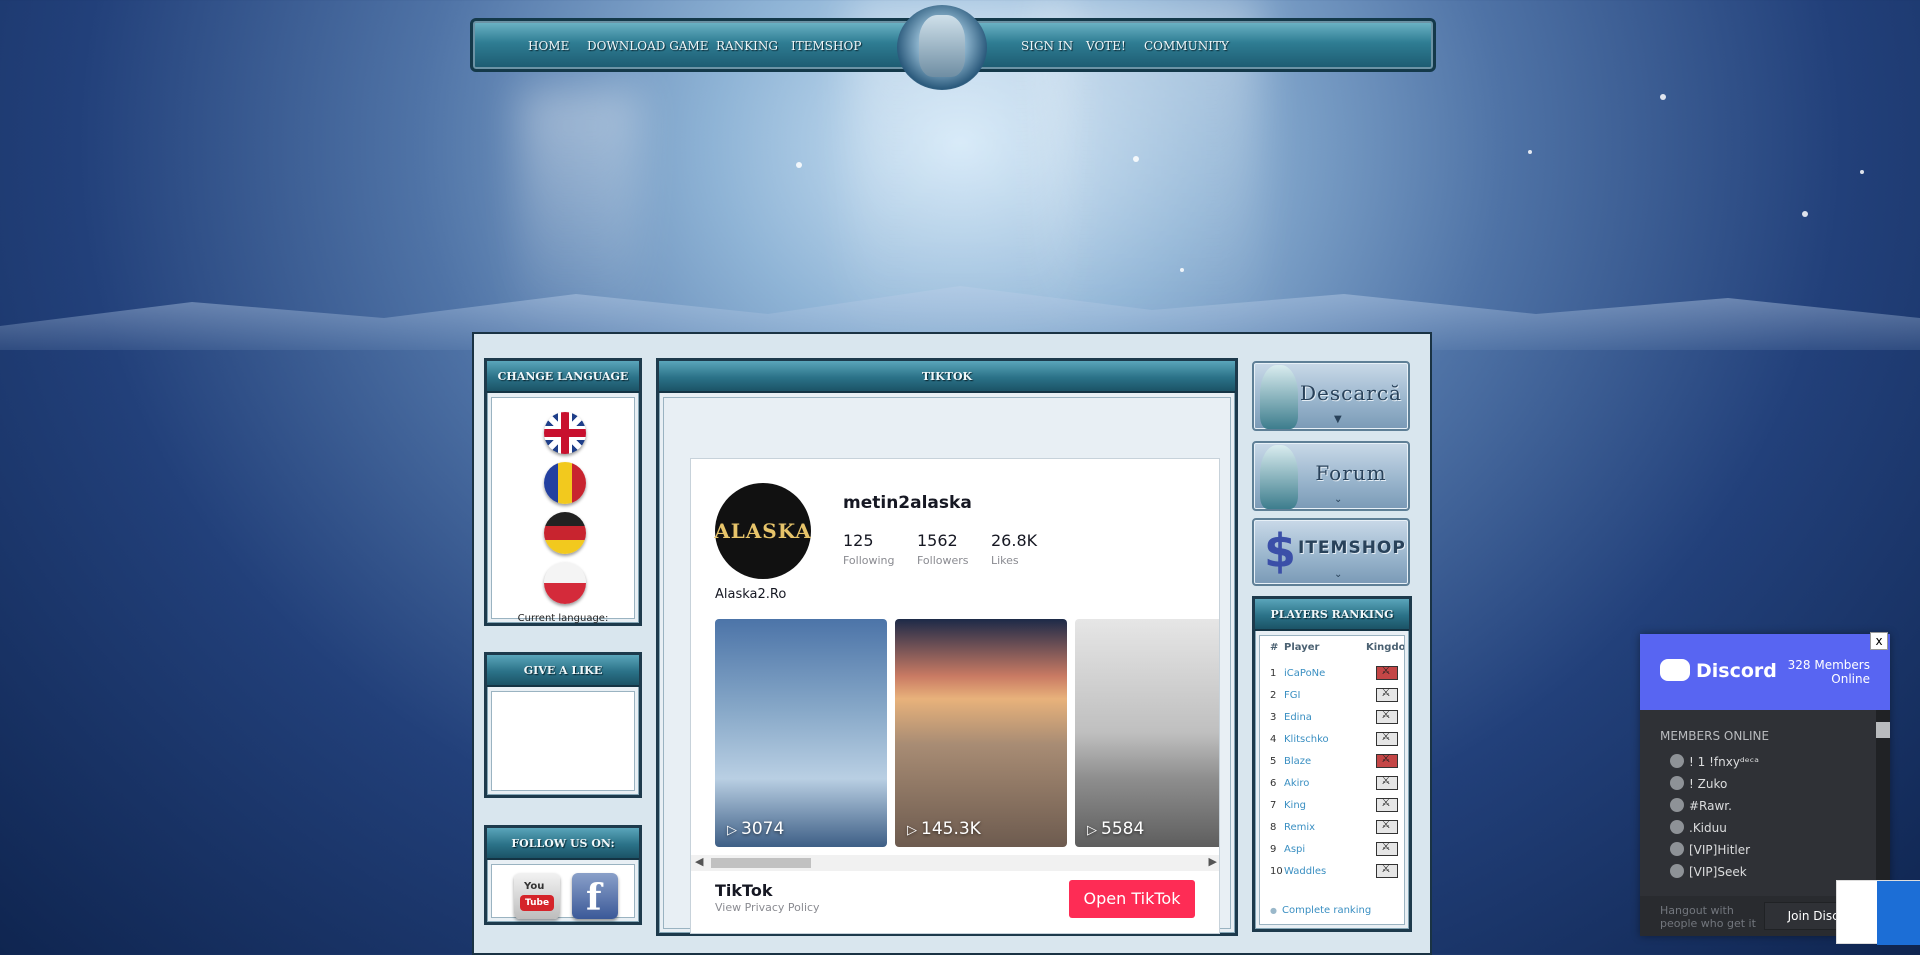 The width and height of the screenshot is (1920, 955). Describe the element at coordinates (1295, 805) in the screenshot. I see `player-name-link: King` at that location.